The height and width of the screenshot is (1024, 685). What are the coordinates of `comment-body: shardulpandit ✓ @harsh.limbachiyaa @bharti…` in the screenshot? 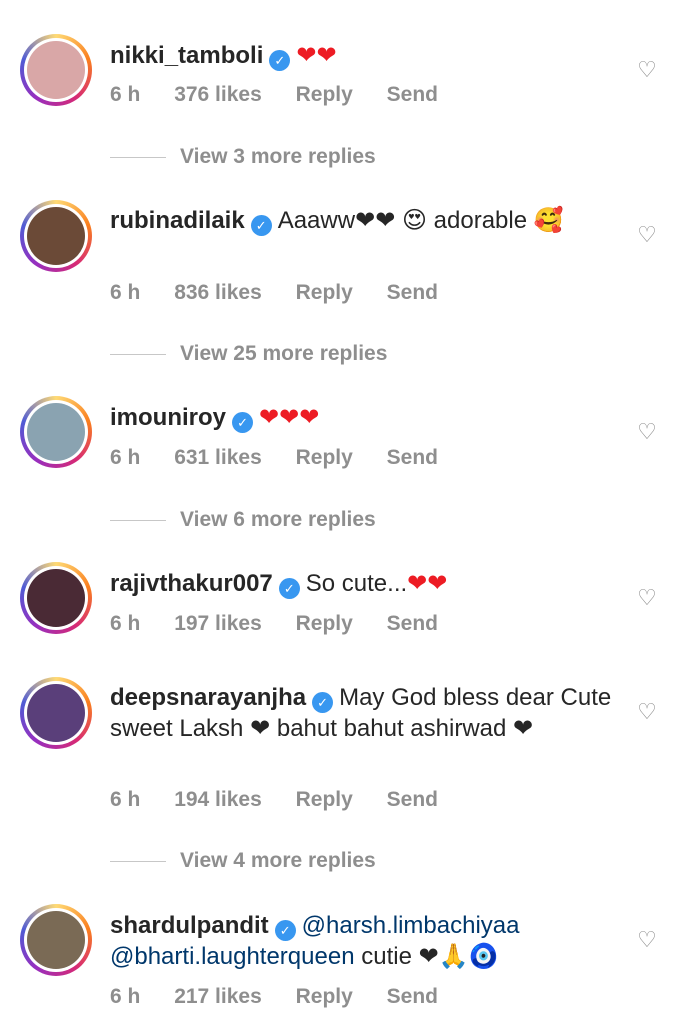 It's located at (365, 941).